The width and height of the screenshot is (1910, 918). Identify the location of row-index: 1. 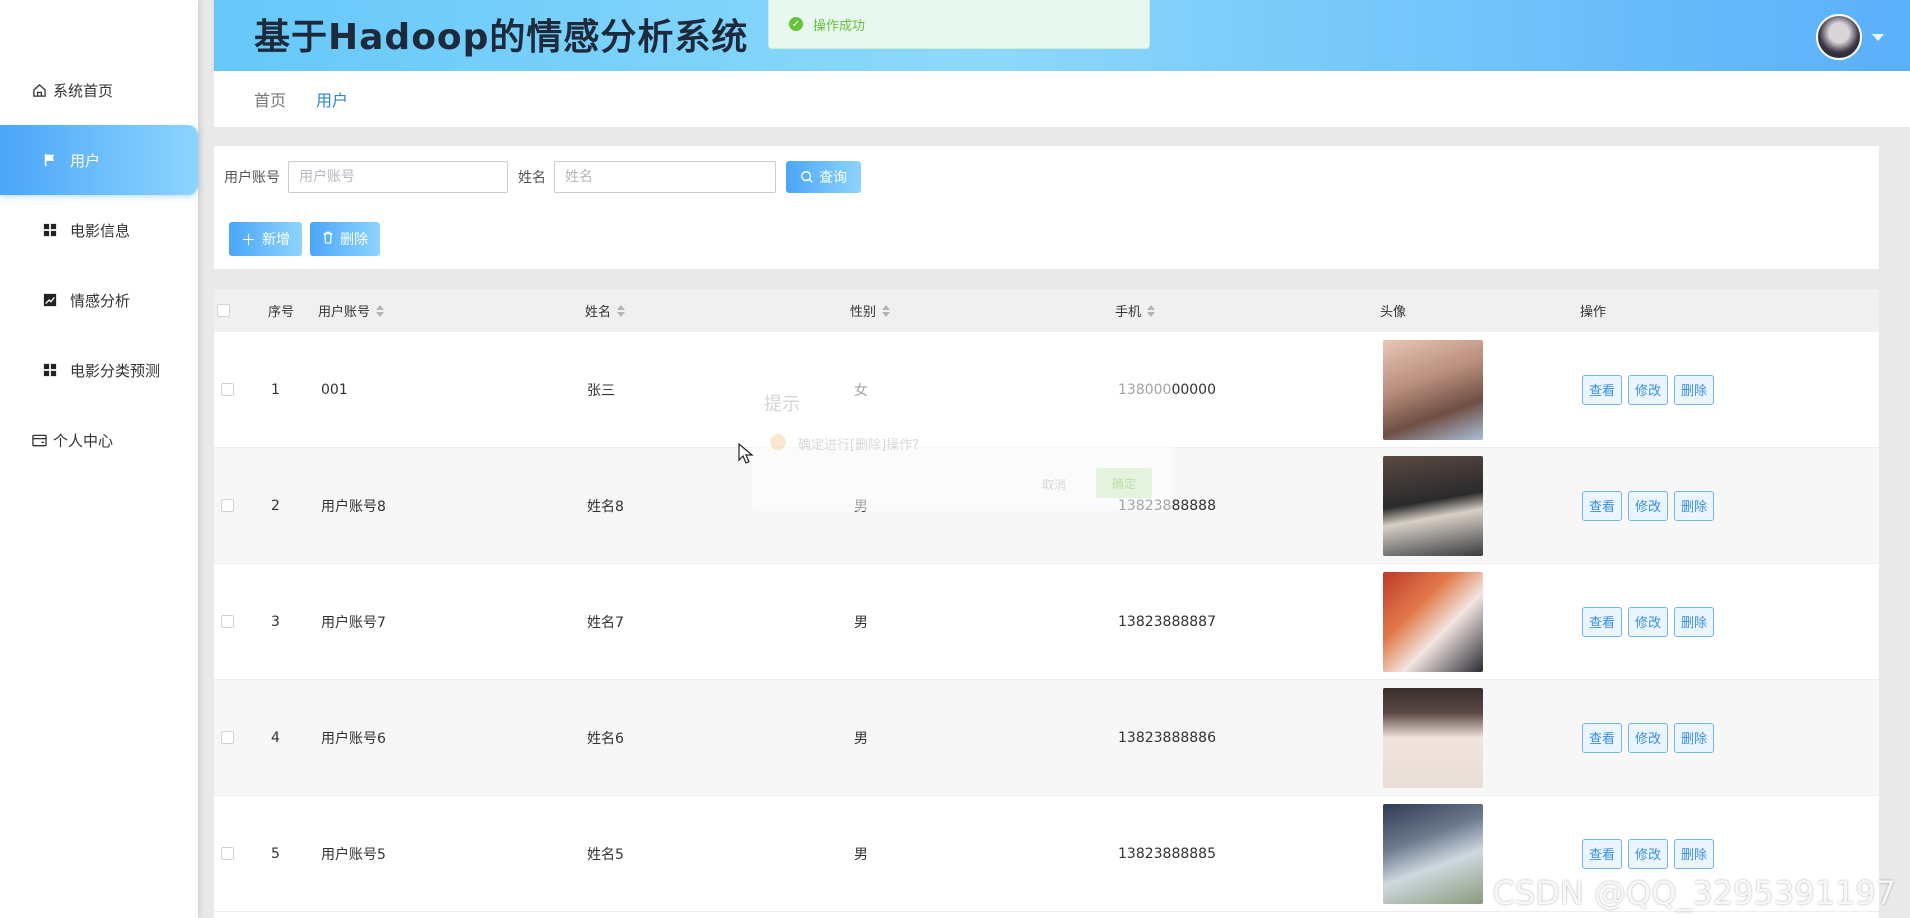
(275, 389).